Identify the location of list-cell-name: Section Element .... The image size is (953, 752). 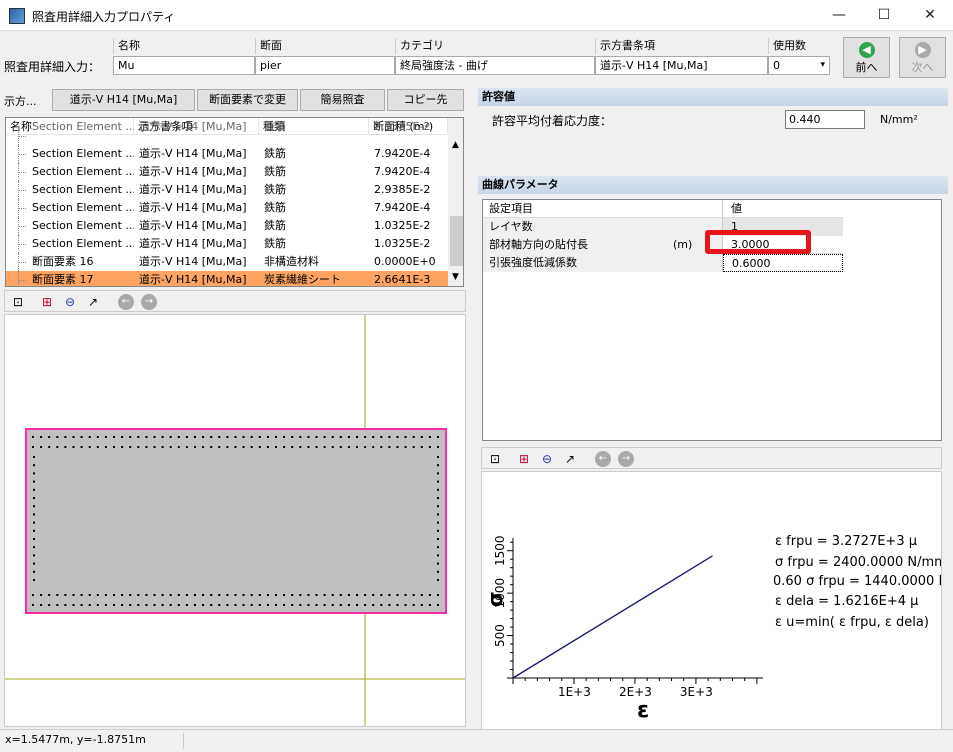
(83, 153).